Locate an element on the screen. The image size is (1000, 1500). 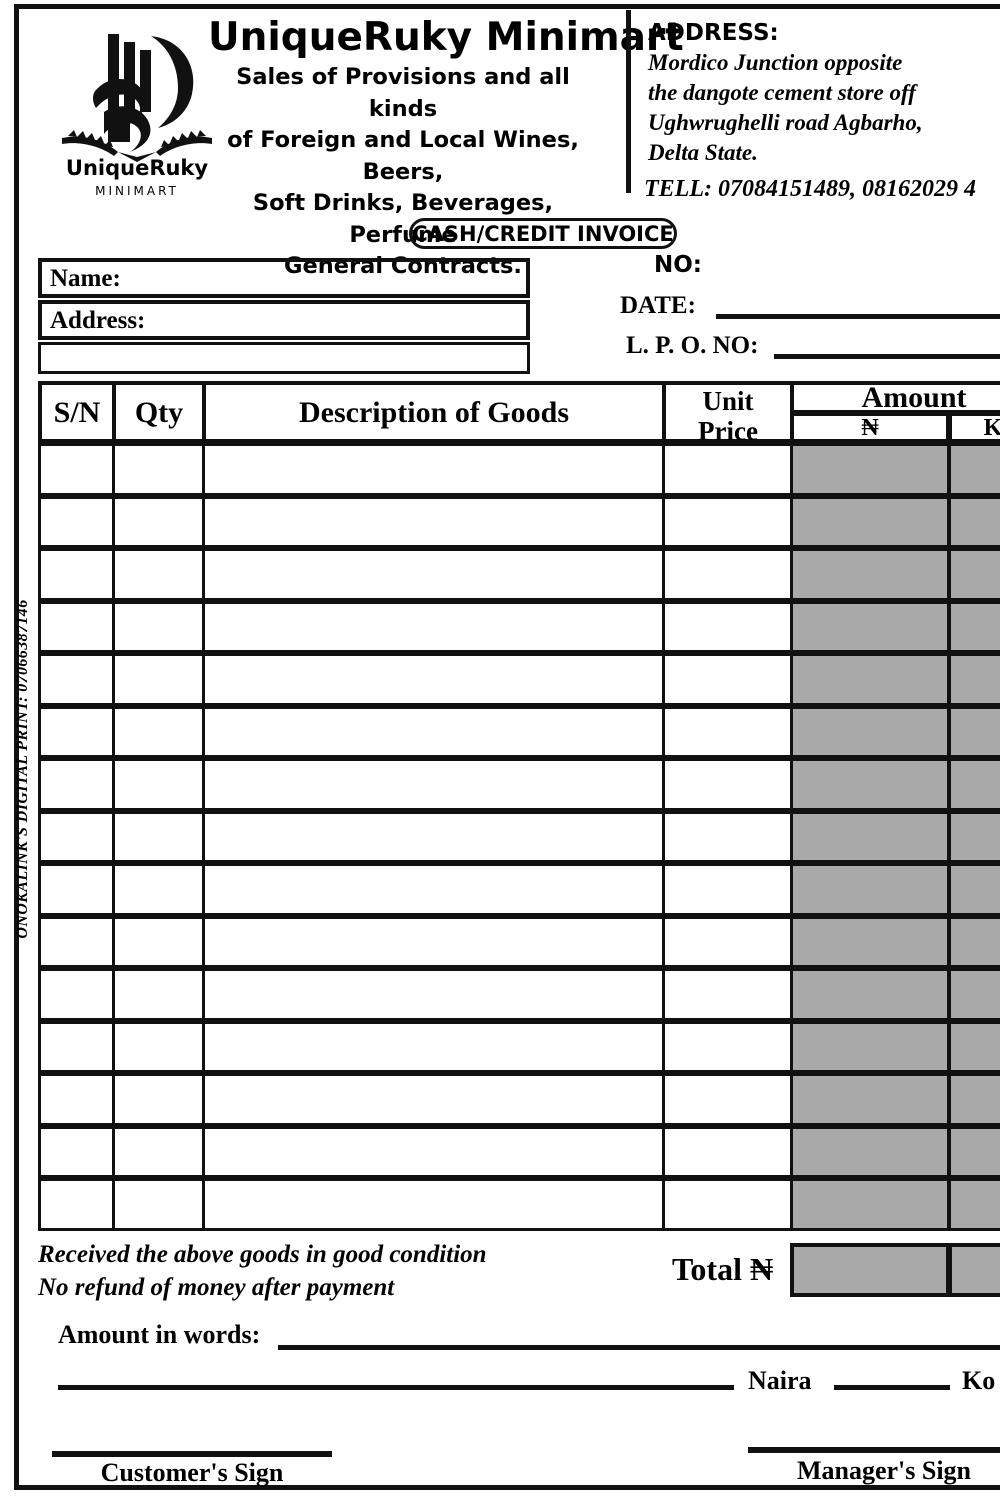
customer-address-continuation-field is located at coordinates (284, 358).